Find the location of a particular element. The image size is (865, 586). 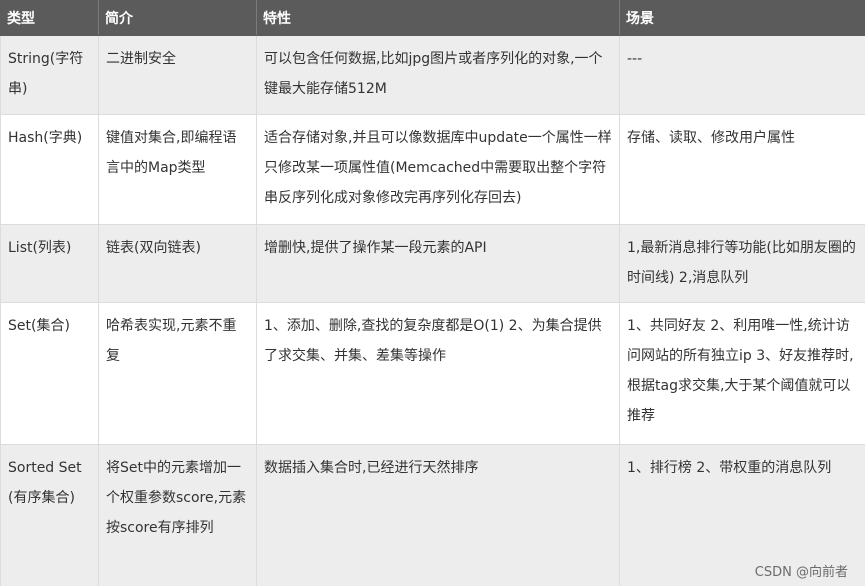

cell-intro: 将Set中的元素增加一个权重参数score,元素按score有序排列 is located at coordinates (177, 515).